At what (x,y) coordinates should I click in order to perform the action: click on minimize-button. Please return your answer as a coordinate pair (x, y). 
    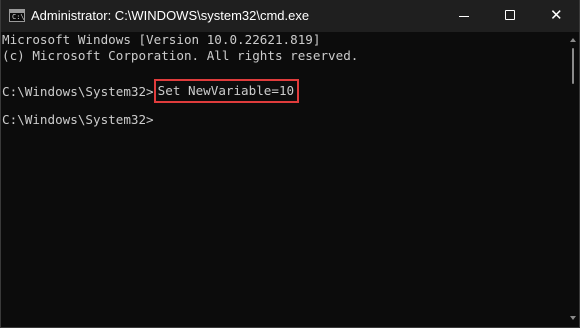
    Looking at the image, I should click on (464, 16).